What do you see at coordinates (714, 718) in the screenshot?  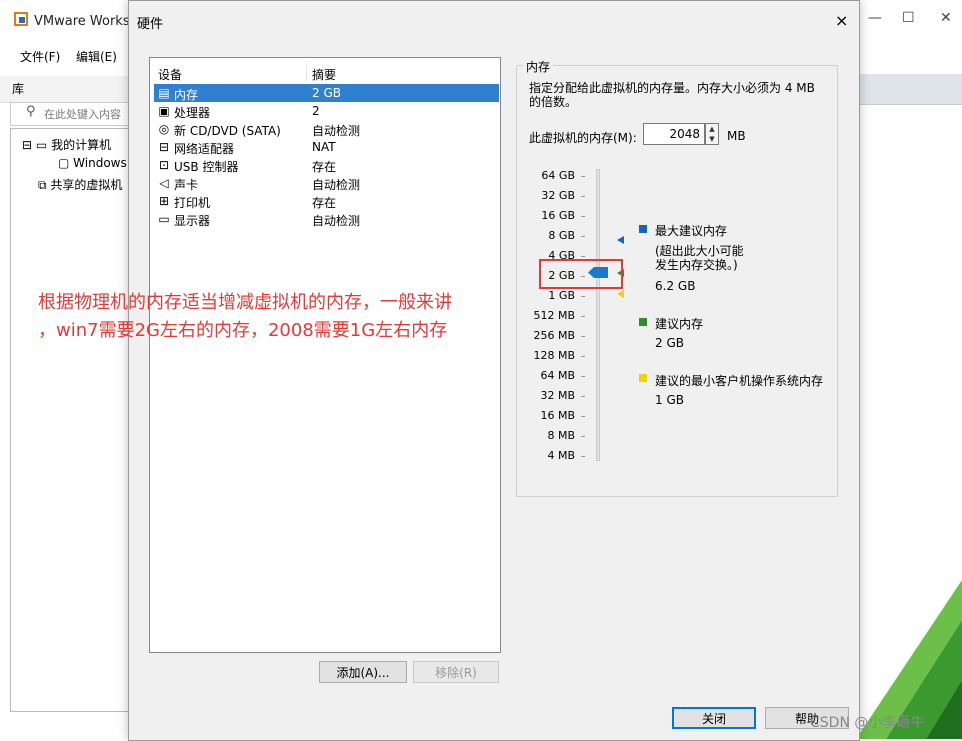 I see `close-button: 关闭` at bounding box center [714, 718].